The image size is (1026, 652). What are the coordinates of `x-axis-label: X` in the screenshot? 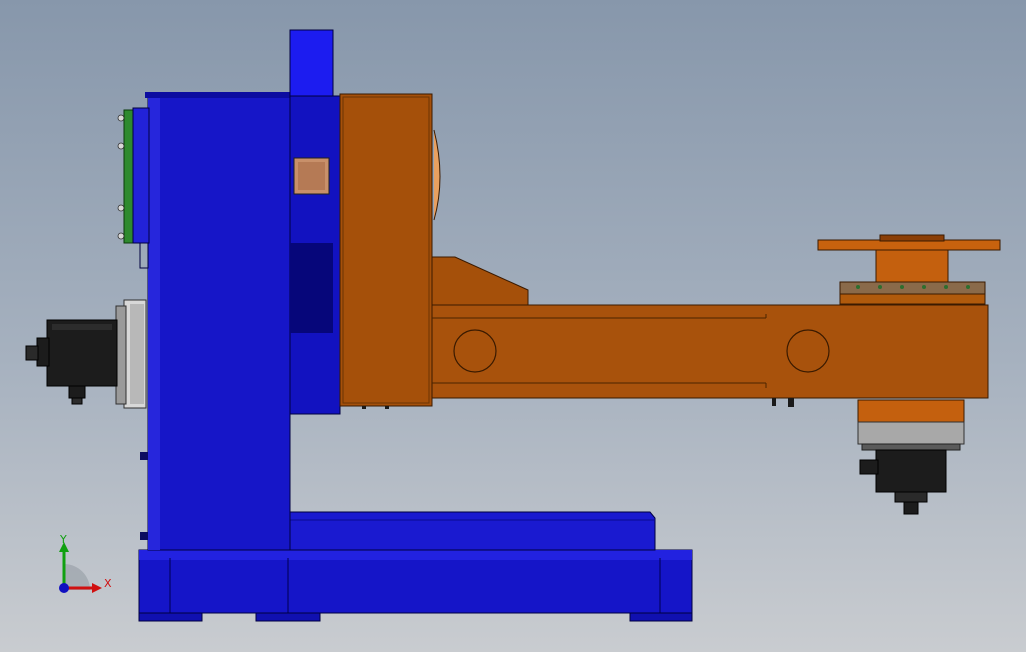 It's located at (108, 583).